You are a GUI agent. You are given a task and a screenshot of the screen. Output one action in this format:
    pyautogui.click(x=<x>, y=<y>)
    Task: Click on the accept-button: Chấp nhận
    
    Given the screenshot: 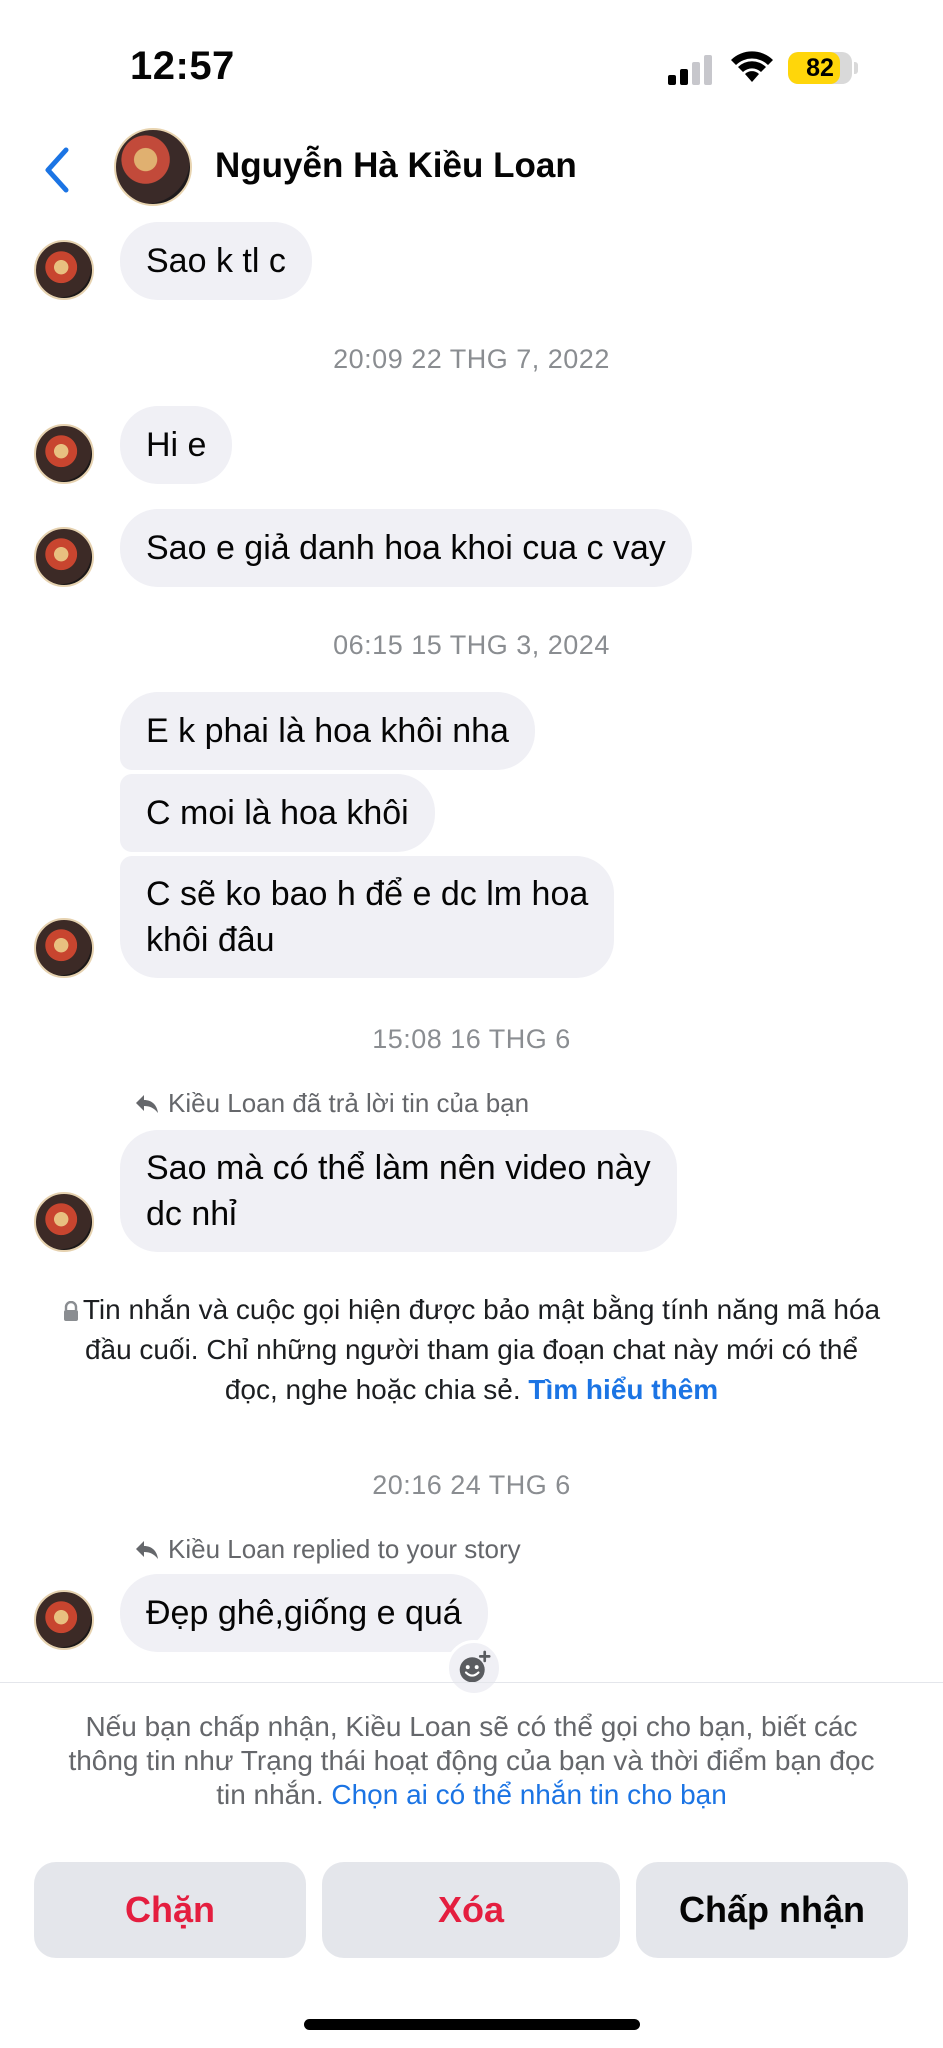 What is the action you would take?
    pyautogui.click(x=772, y=1910)
    